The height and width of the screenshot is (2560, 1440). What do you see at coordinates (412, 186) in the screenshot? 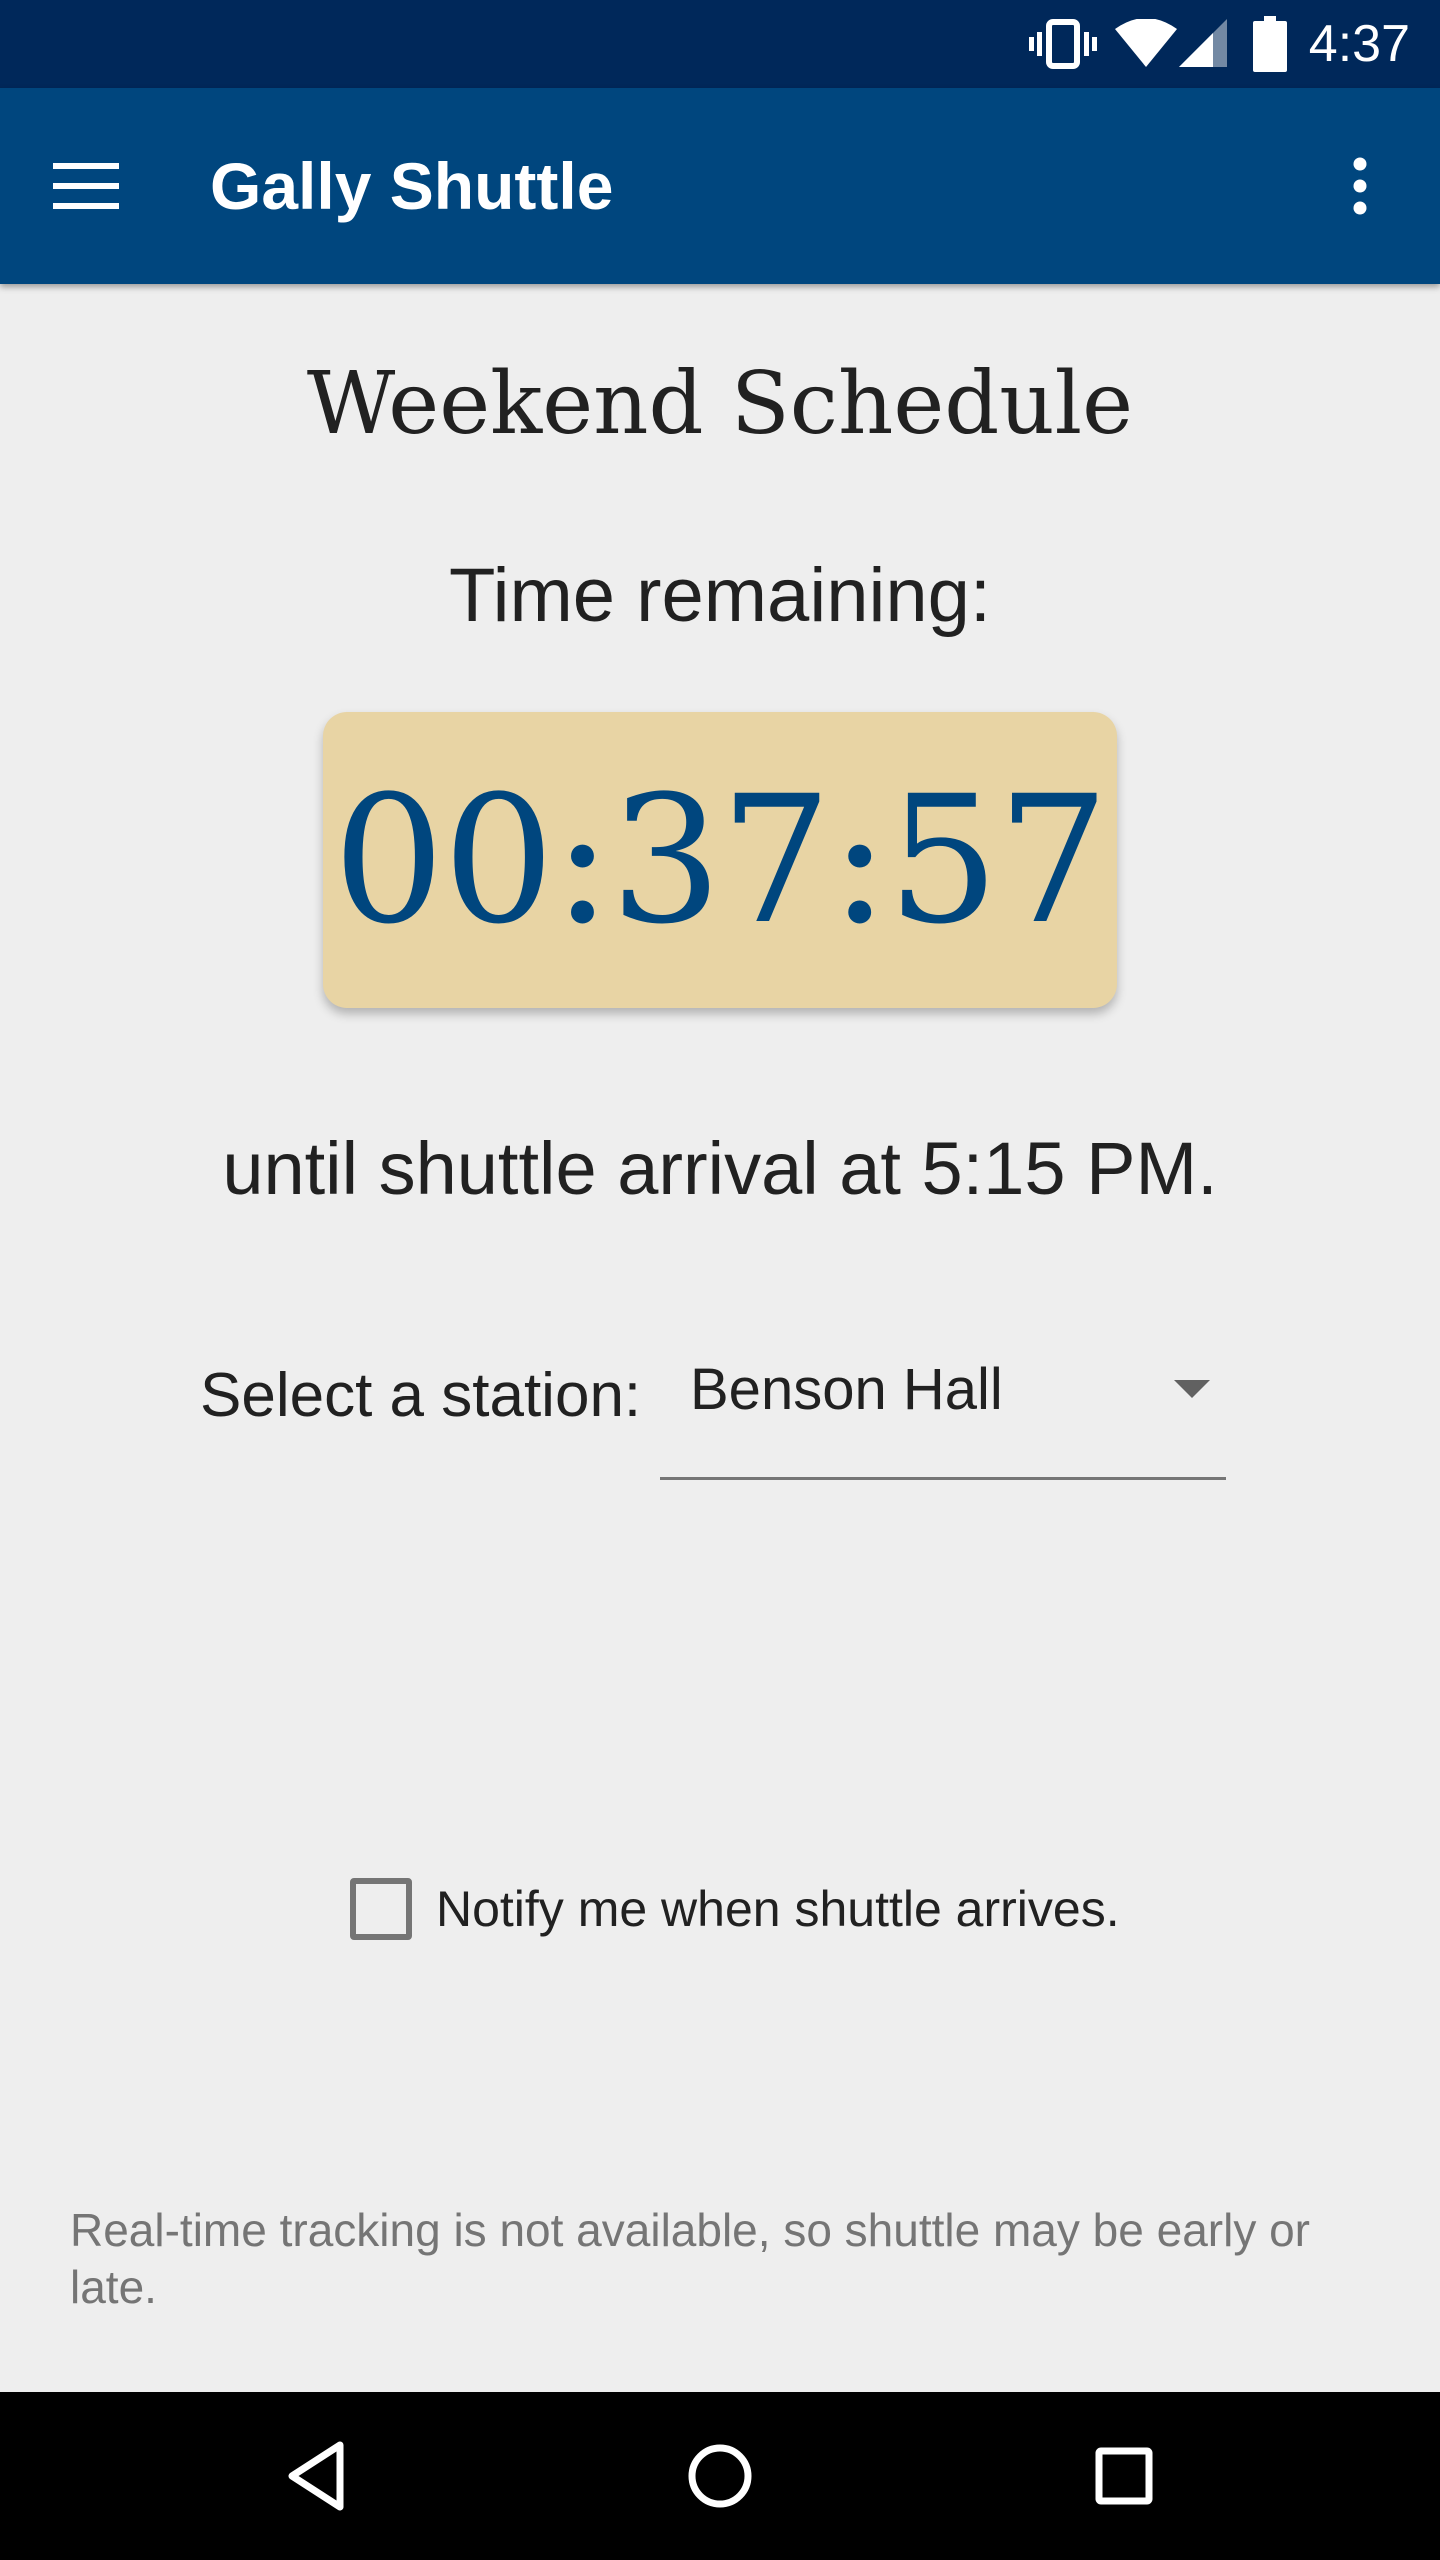
I see `app-title: Gally Shuttle` at bounding box center [412, 186].